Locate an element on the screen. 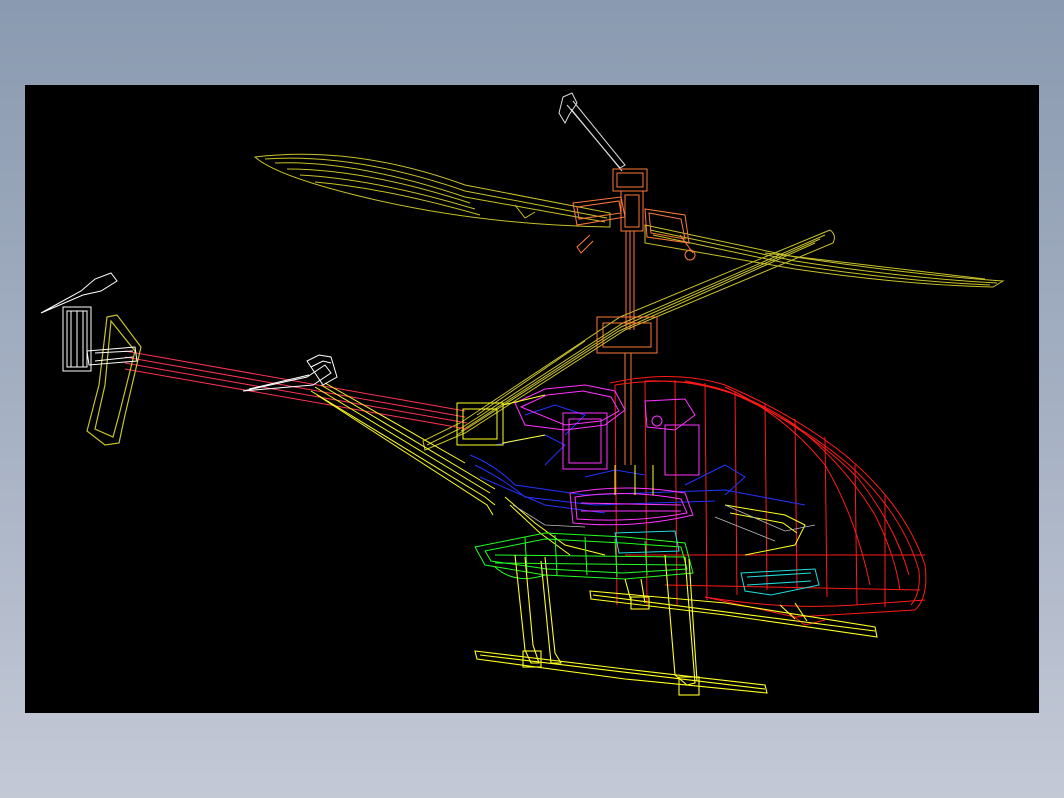  battery is located at coordinates (717, 563).